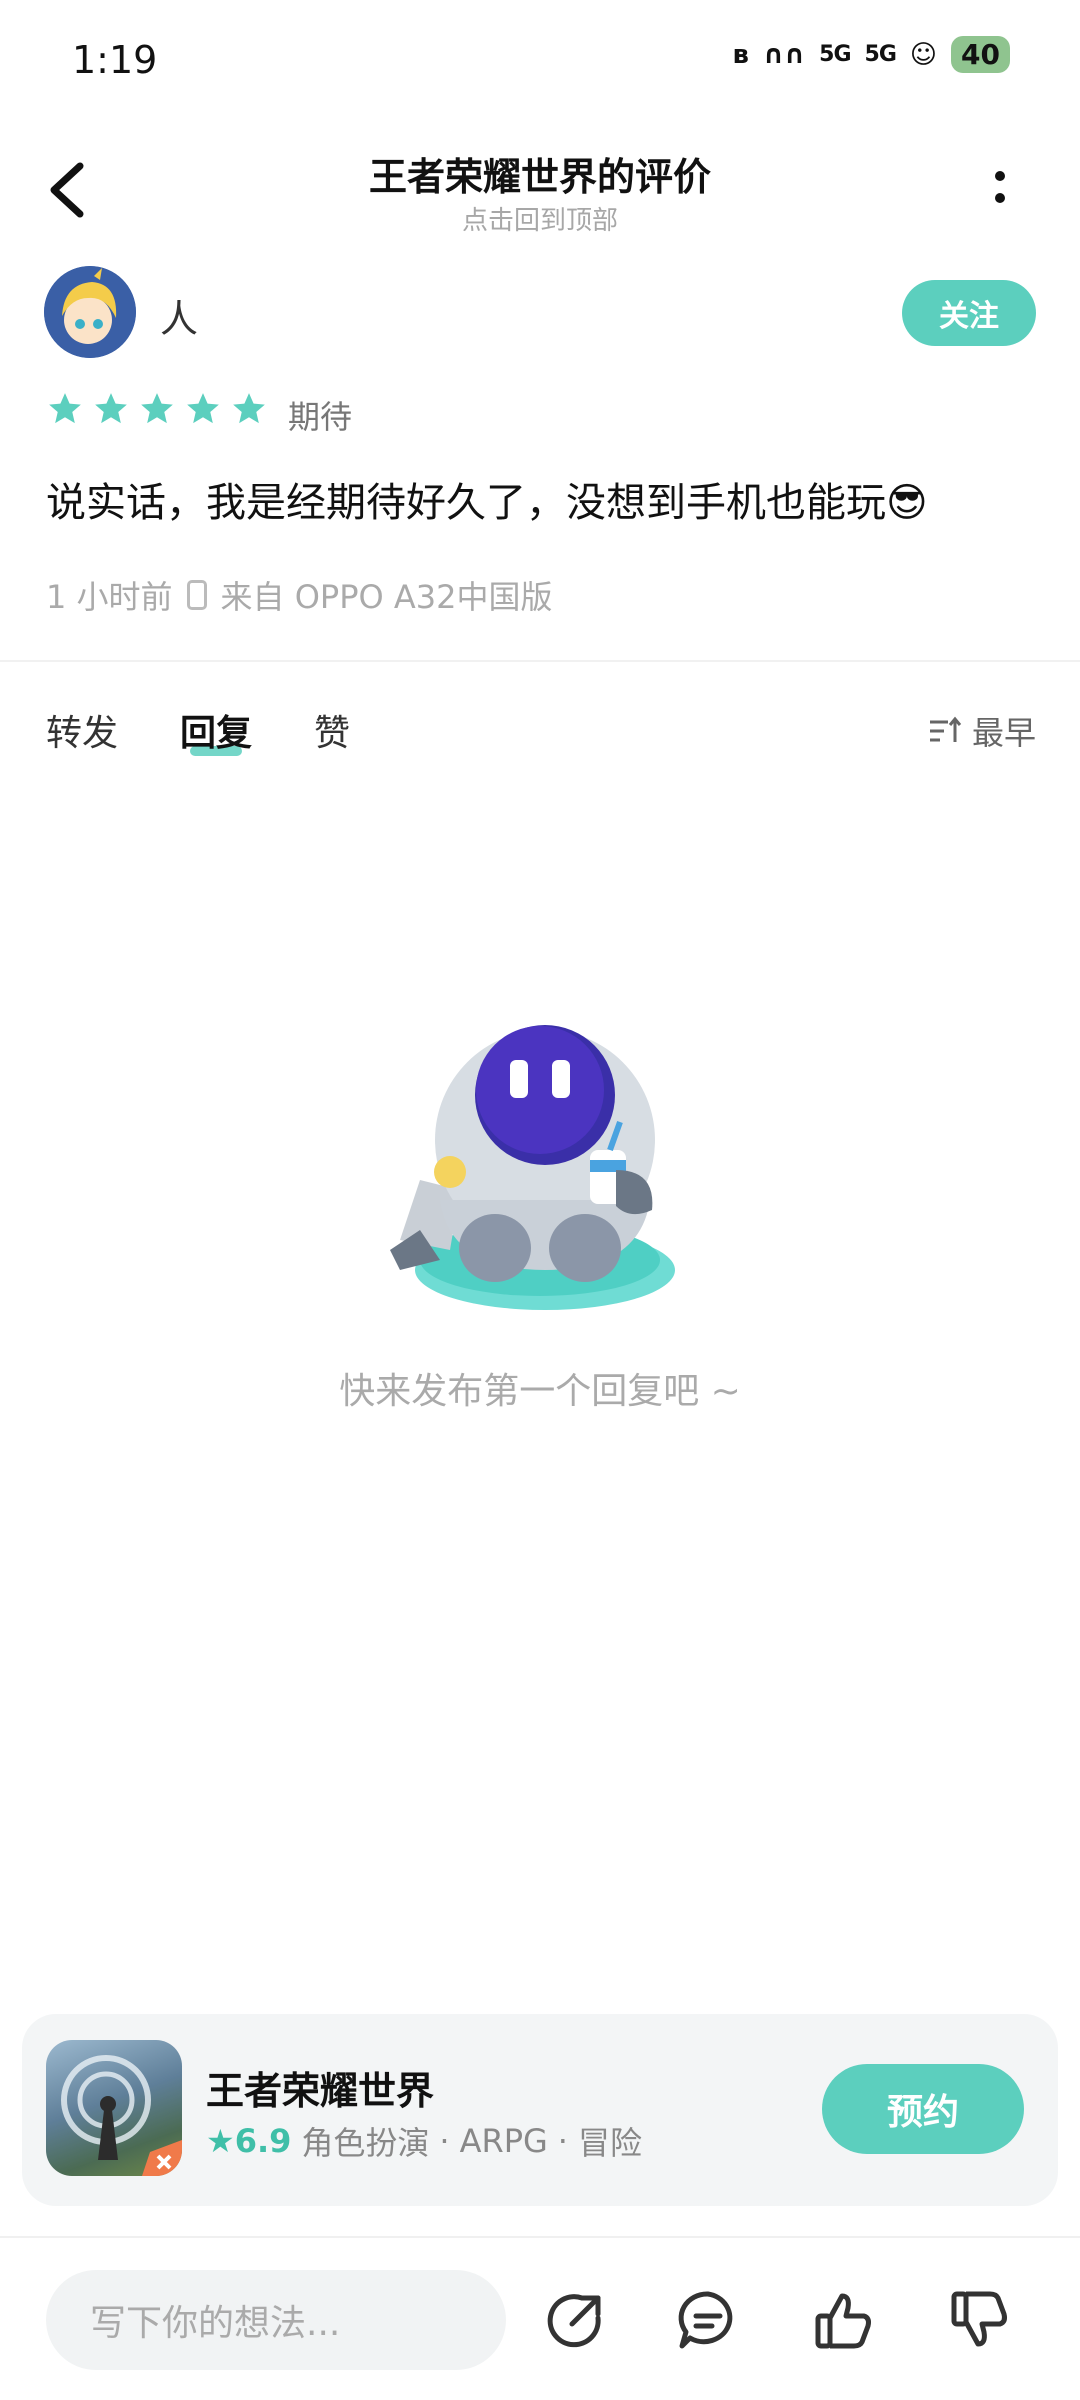  Describe the element at coordinates (540, 173) in the screenshot. I see `page-title: 王者荣耀世界的评价` at that location.